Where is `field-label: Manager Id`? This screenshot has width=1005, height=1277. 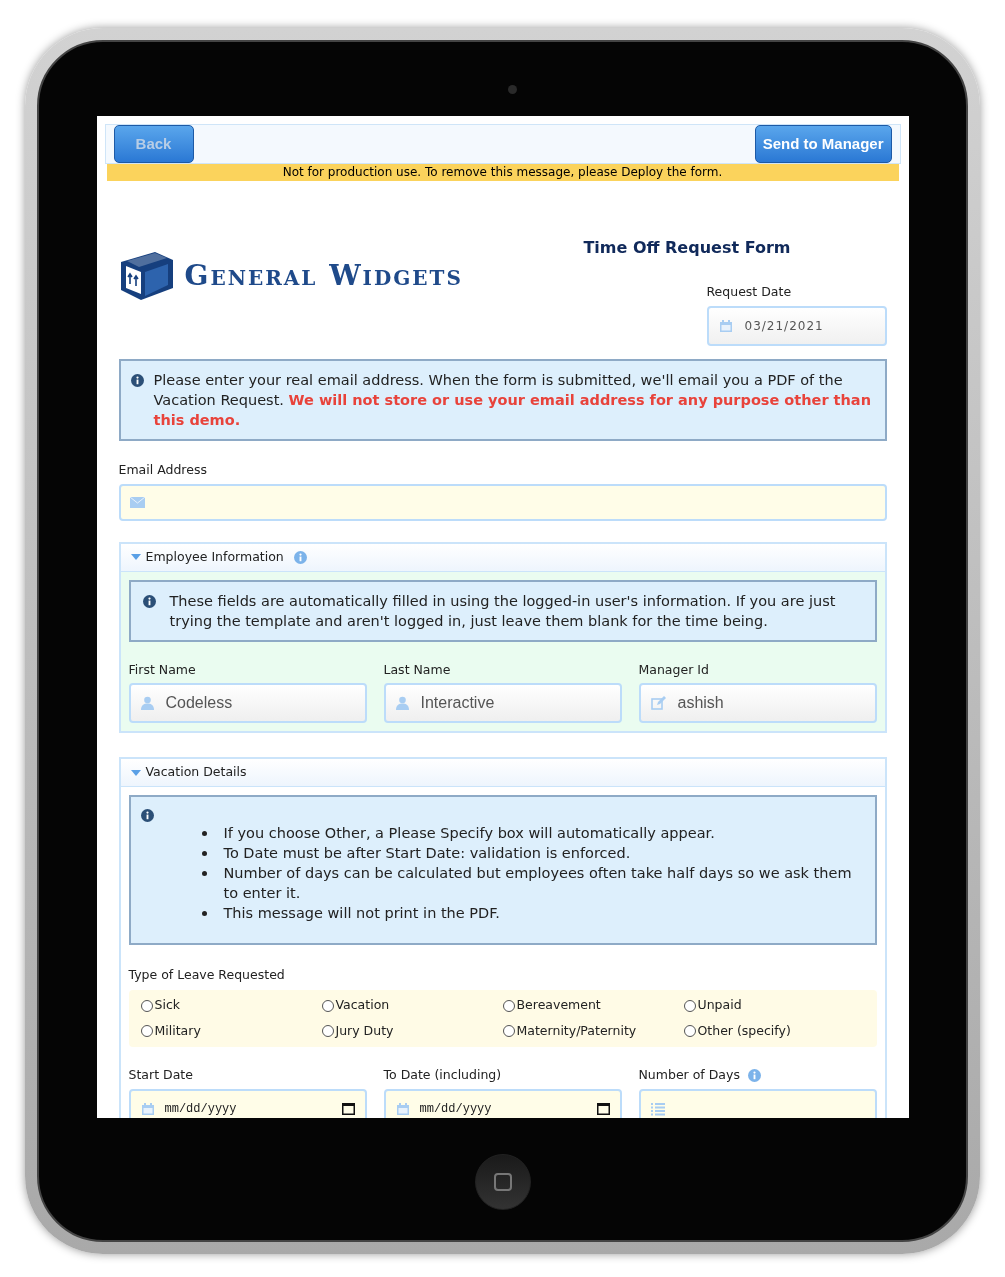 field-label: Manager Id is located at coordinates (674, 669).